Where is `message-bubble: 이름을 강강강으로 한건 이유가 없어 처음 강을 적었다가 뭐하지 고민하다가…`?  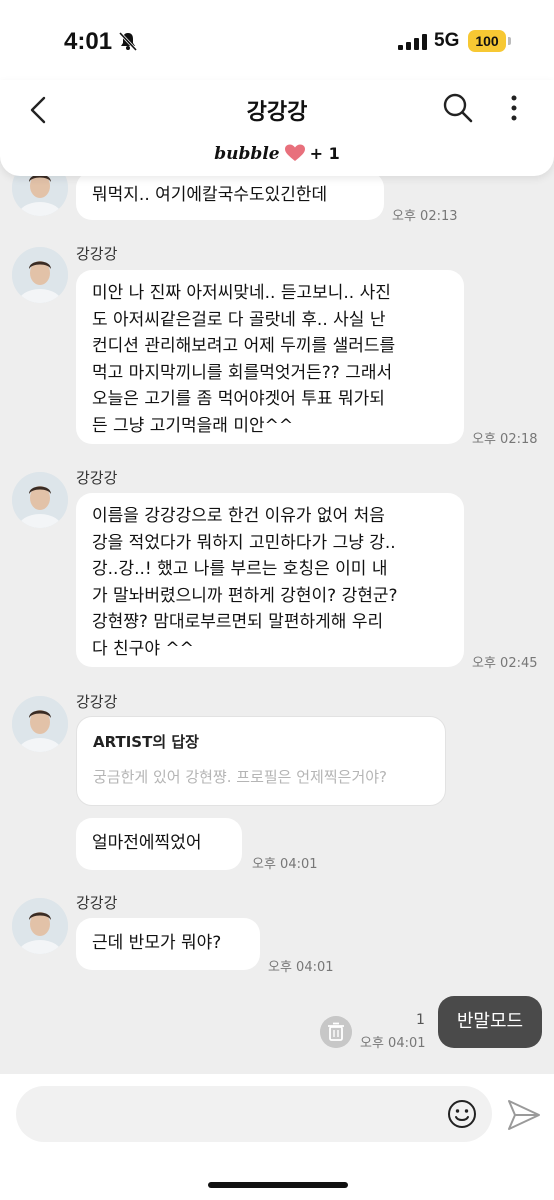 message-bubble: 이름을 강강강으로 한건 이유가 없어 처음 강을 적었다가 뭐하지 고민하다가… is located at coordinates (270, 580).